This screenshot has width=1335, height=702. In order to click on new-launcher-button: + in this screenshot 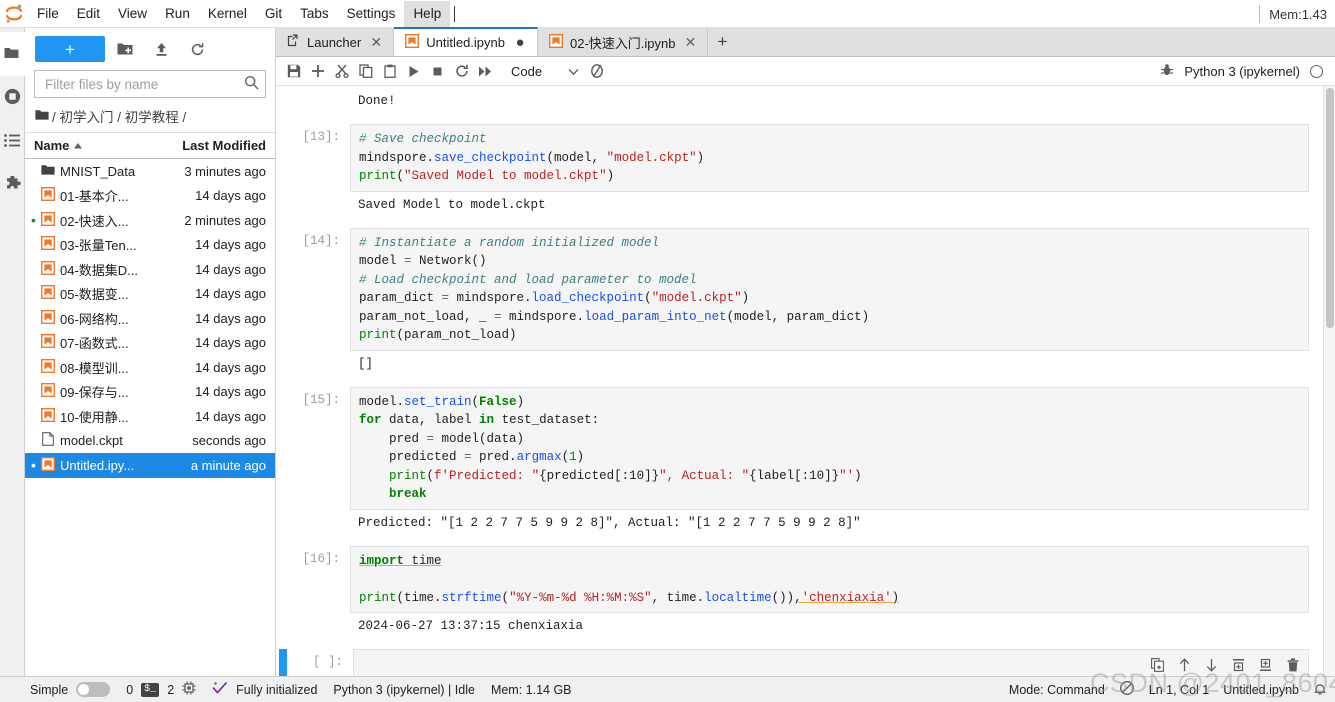, I will do `click(70, 49)`.